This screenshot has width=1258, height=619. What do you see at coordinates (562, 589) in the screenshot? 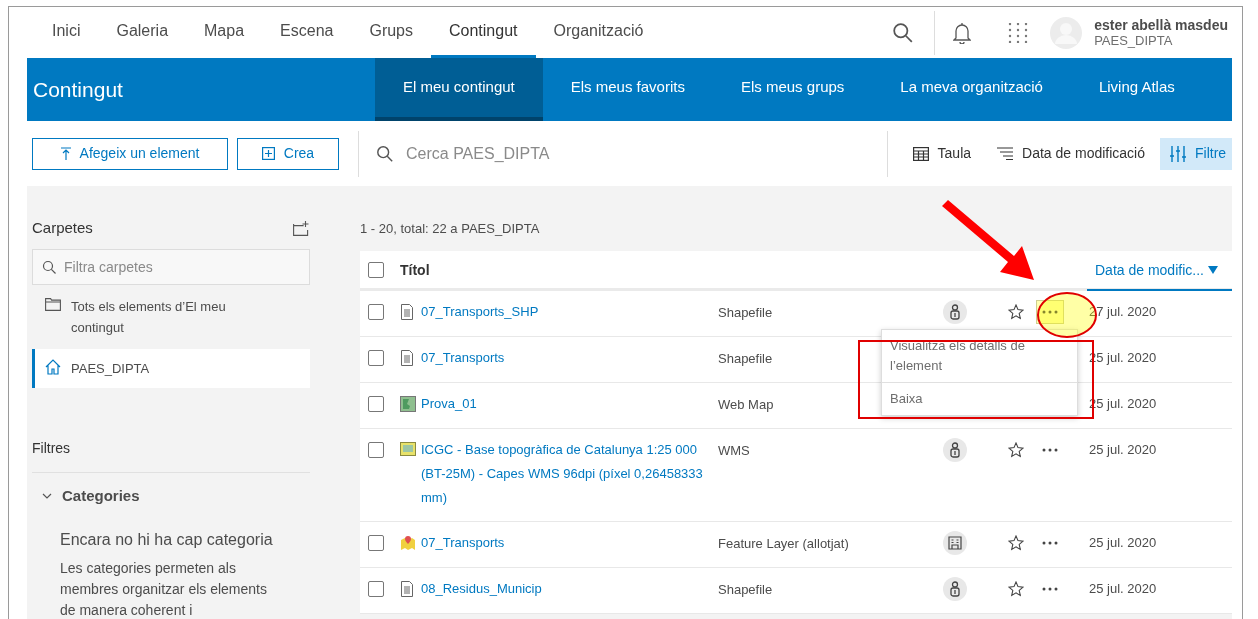
I see `item-title-link: 08_Residus_Municip` at bounding box center [562, 589].